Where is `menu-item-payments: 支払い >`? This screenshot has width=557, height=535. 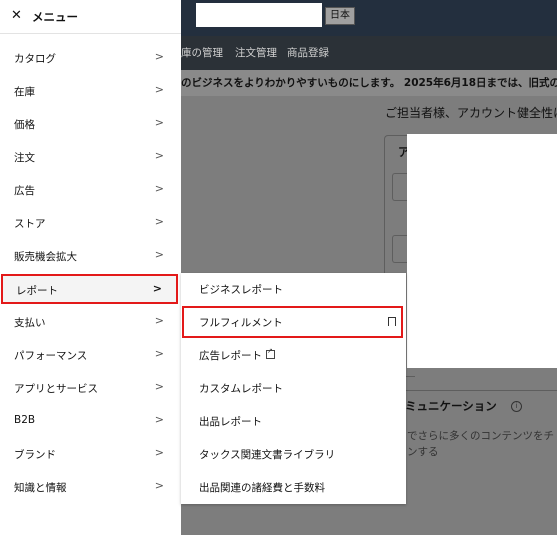
menu-item-payments: 支払い > is located at coordinates (90, 322).